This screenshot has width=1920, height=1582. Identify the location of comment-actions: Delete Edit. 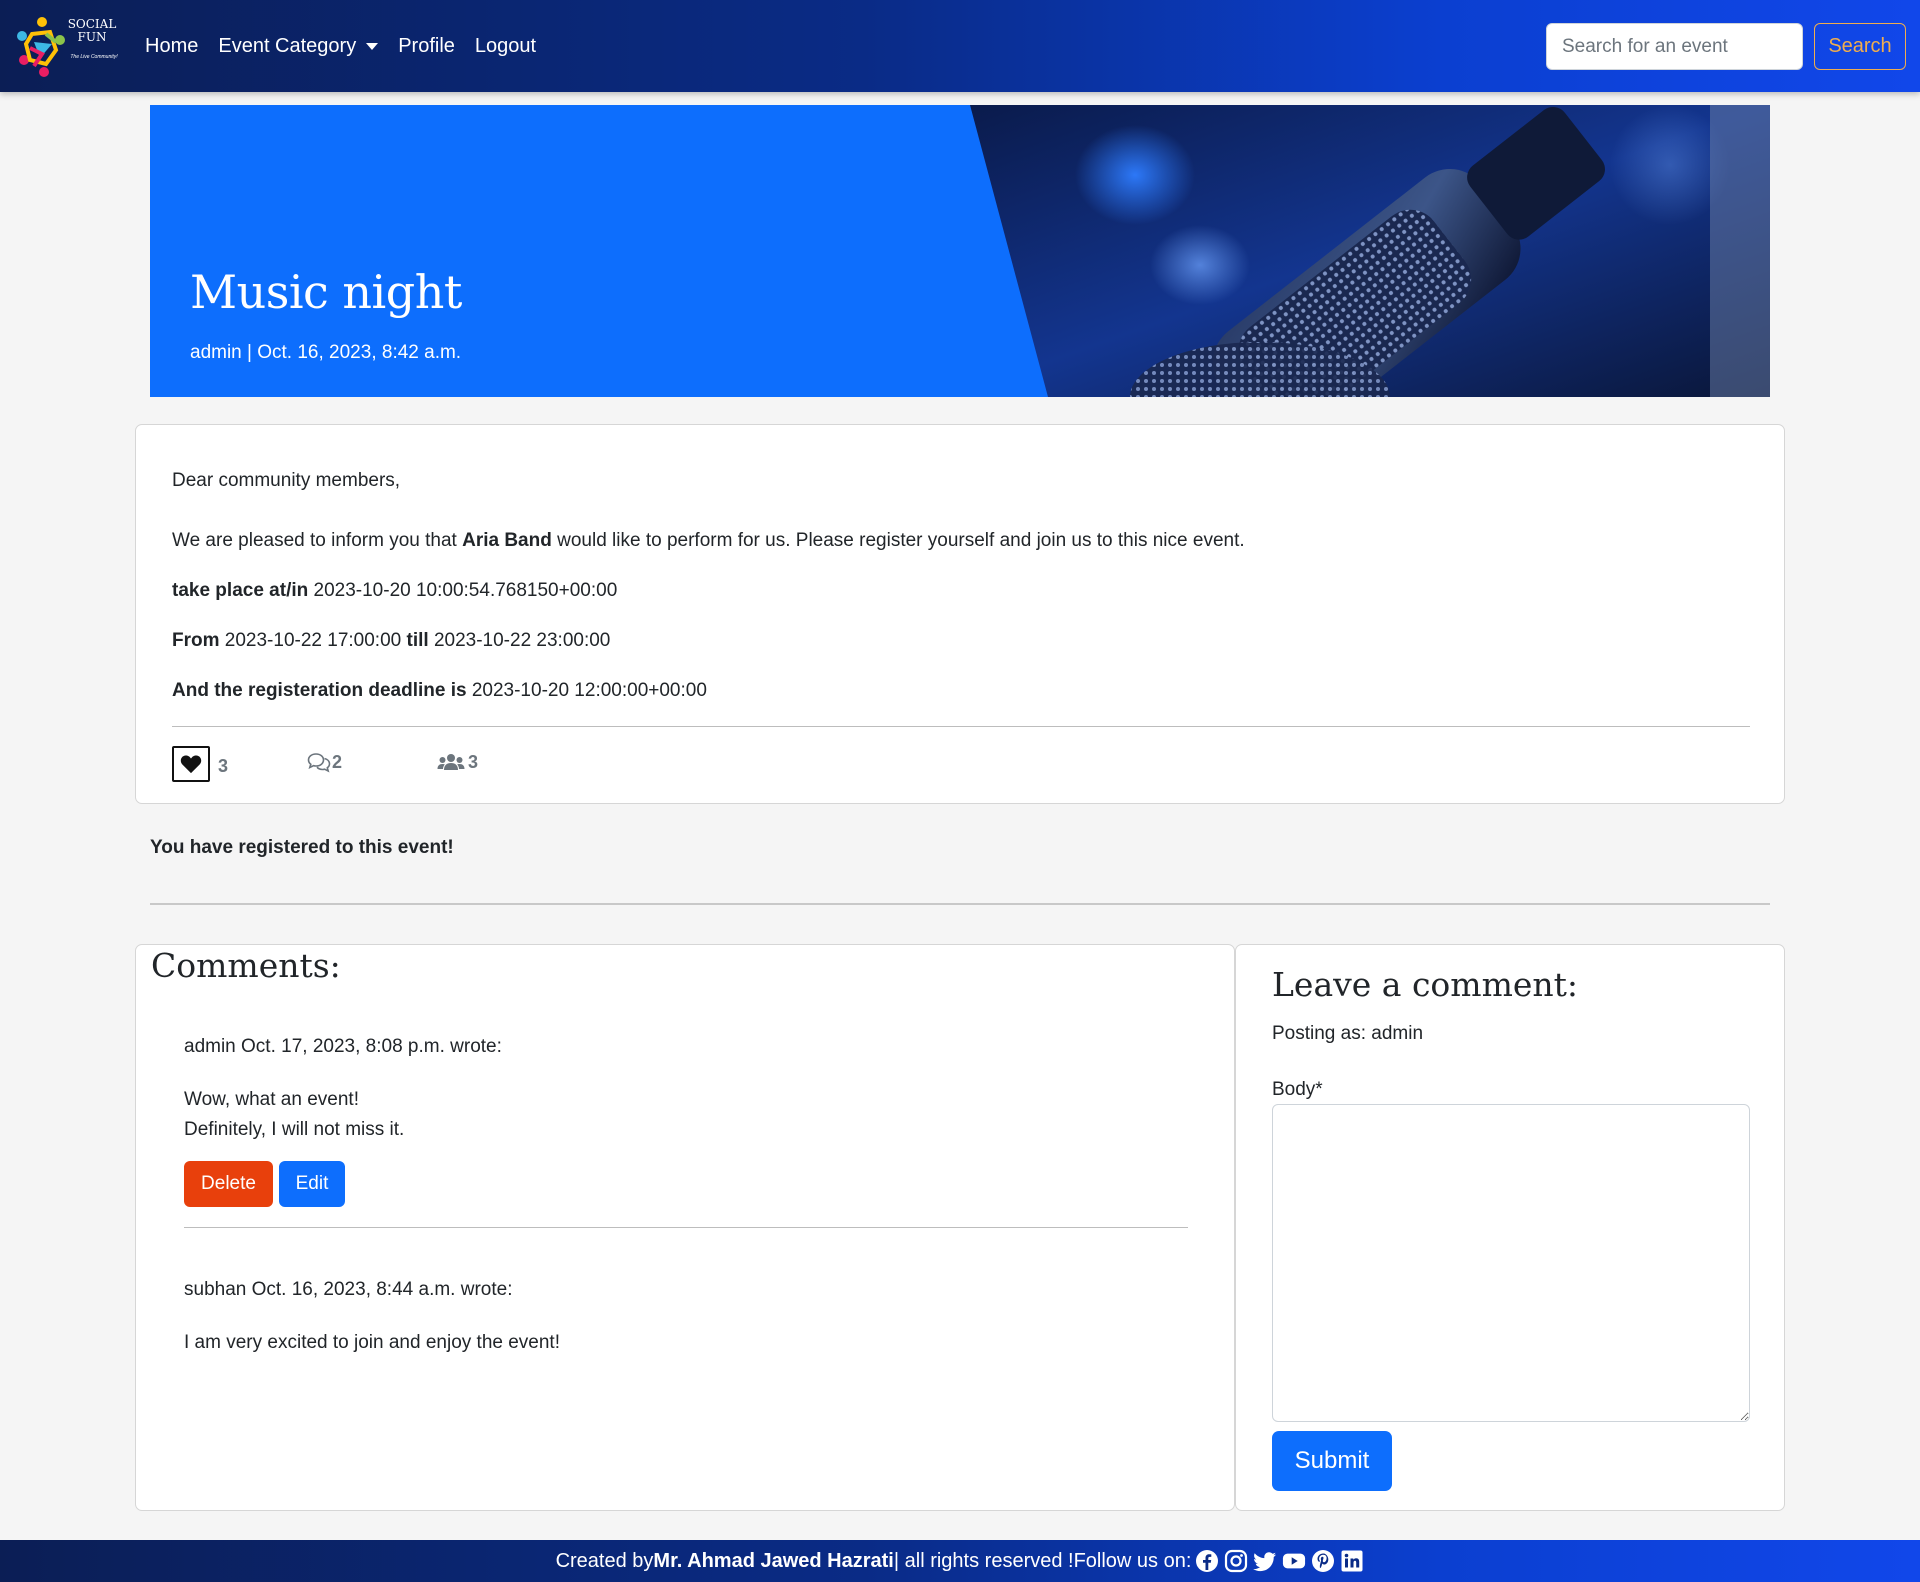
(264, 1184).